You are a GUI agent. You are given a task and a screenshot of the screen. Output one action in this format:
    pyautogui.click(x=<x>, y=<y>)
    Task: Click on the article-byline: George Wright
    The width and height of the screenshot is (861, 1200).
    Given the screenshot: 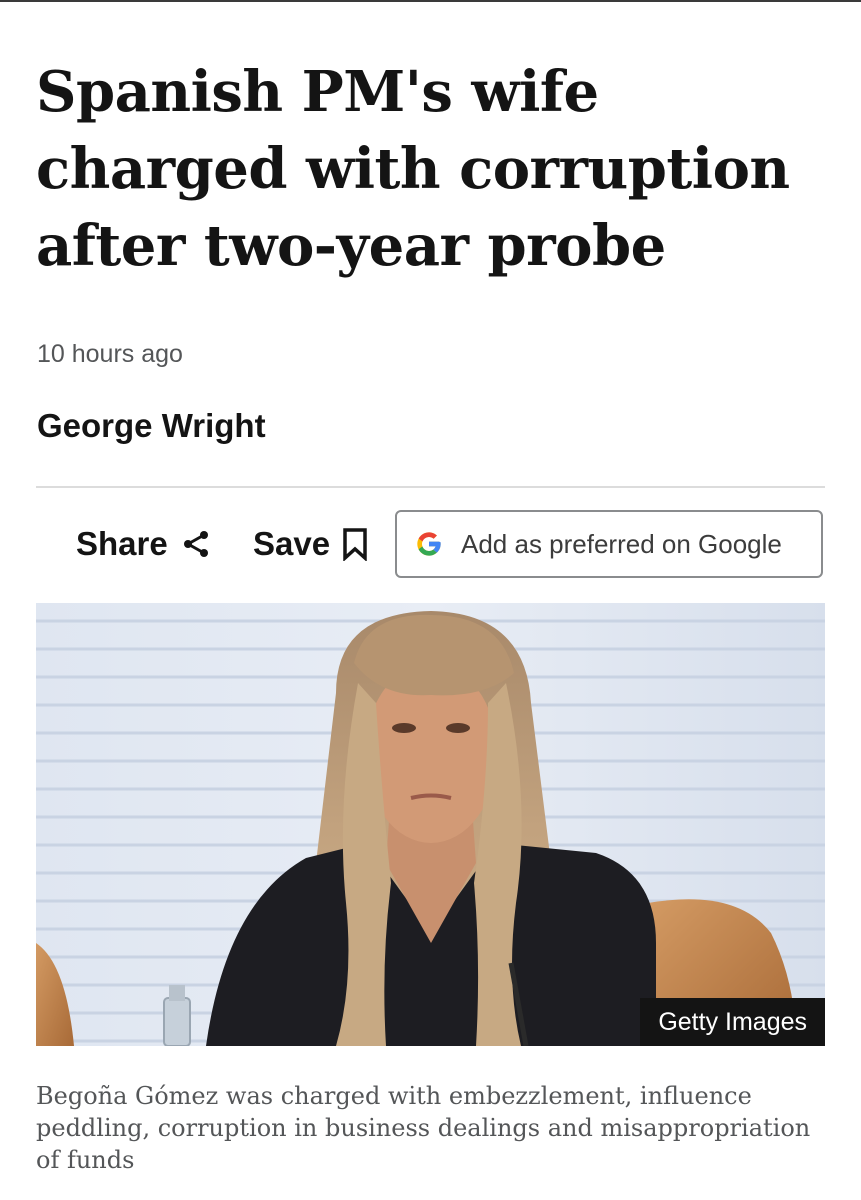 What is the action you would take?
    pyautogui.click(x=151, y=426)
    